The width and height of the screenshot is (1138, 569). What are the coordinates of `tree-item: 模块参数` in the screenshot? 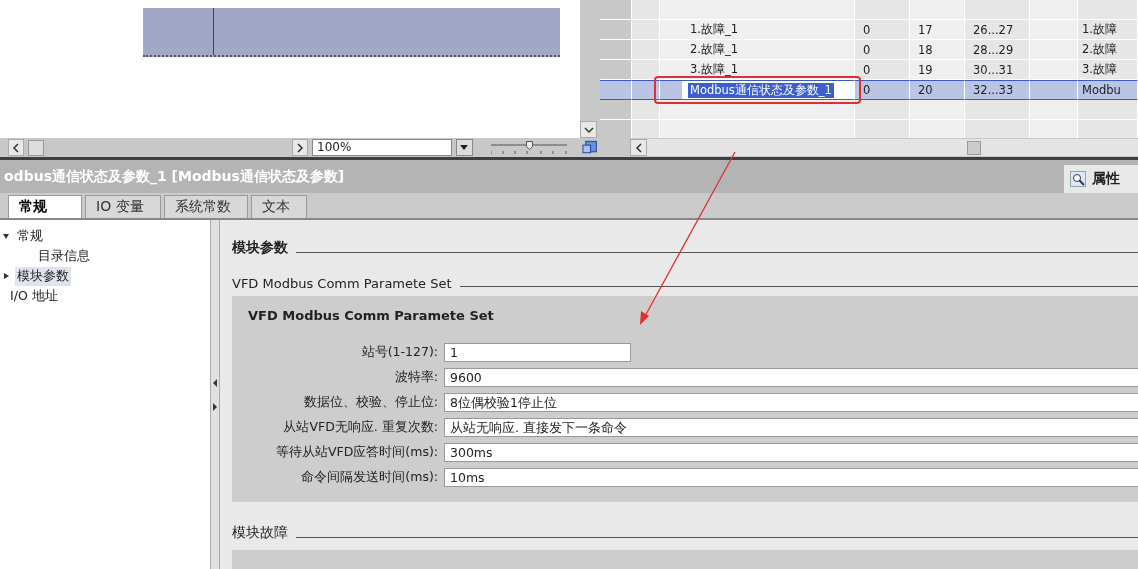 It's located at (43, 276).